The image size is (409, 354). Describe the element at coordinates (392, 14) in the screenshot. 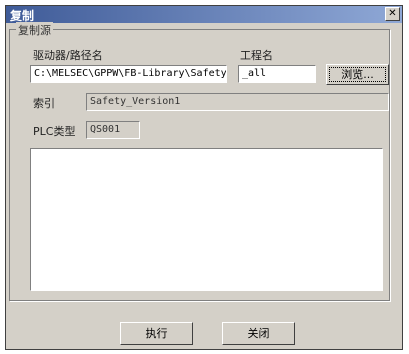

I see `close-icon: ✕` at that location.